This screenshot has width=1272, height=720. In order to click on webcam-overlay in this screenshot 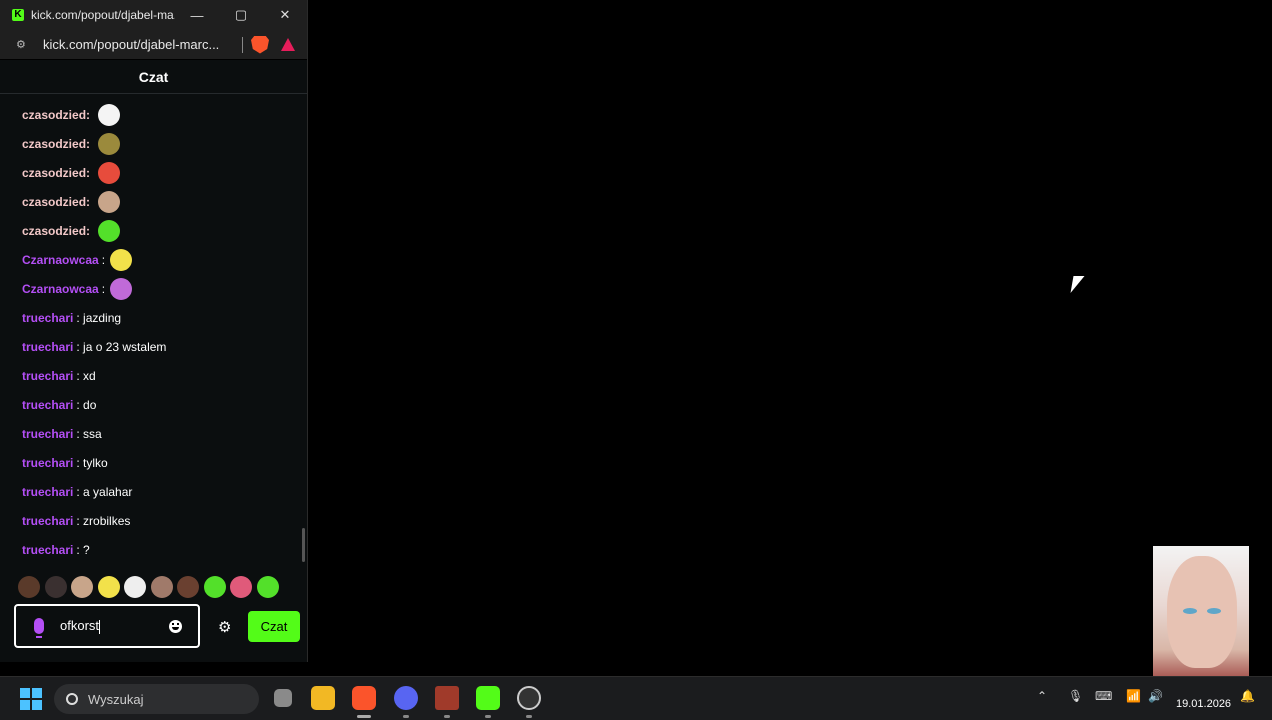, I will do `click(1201, 620)`.